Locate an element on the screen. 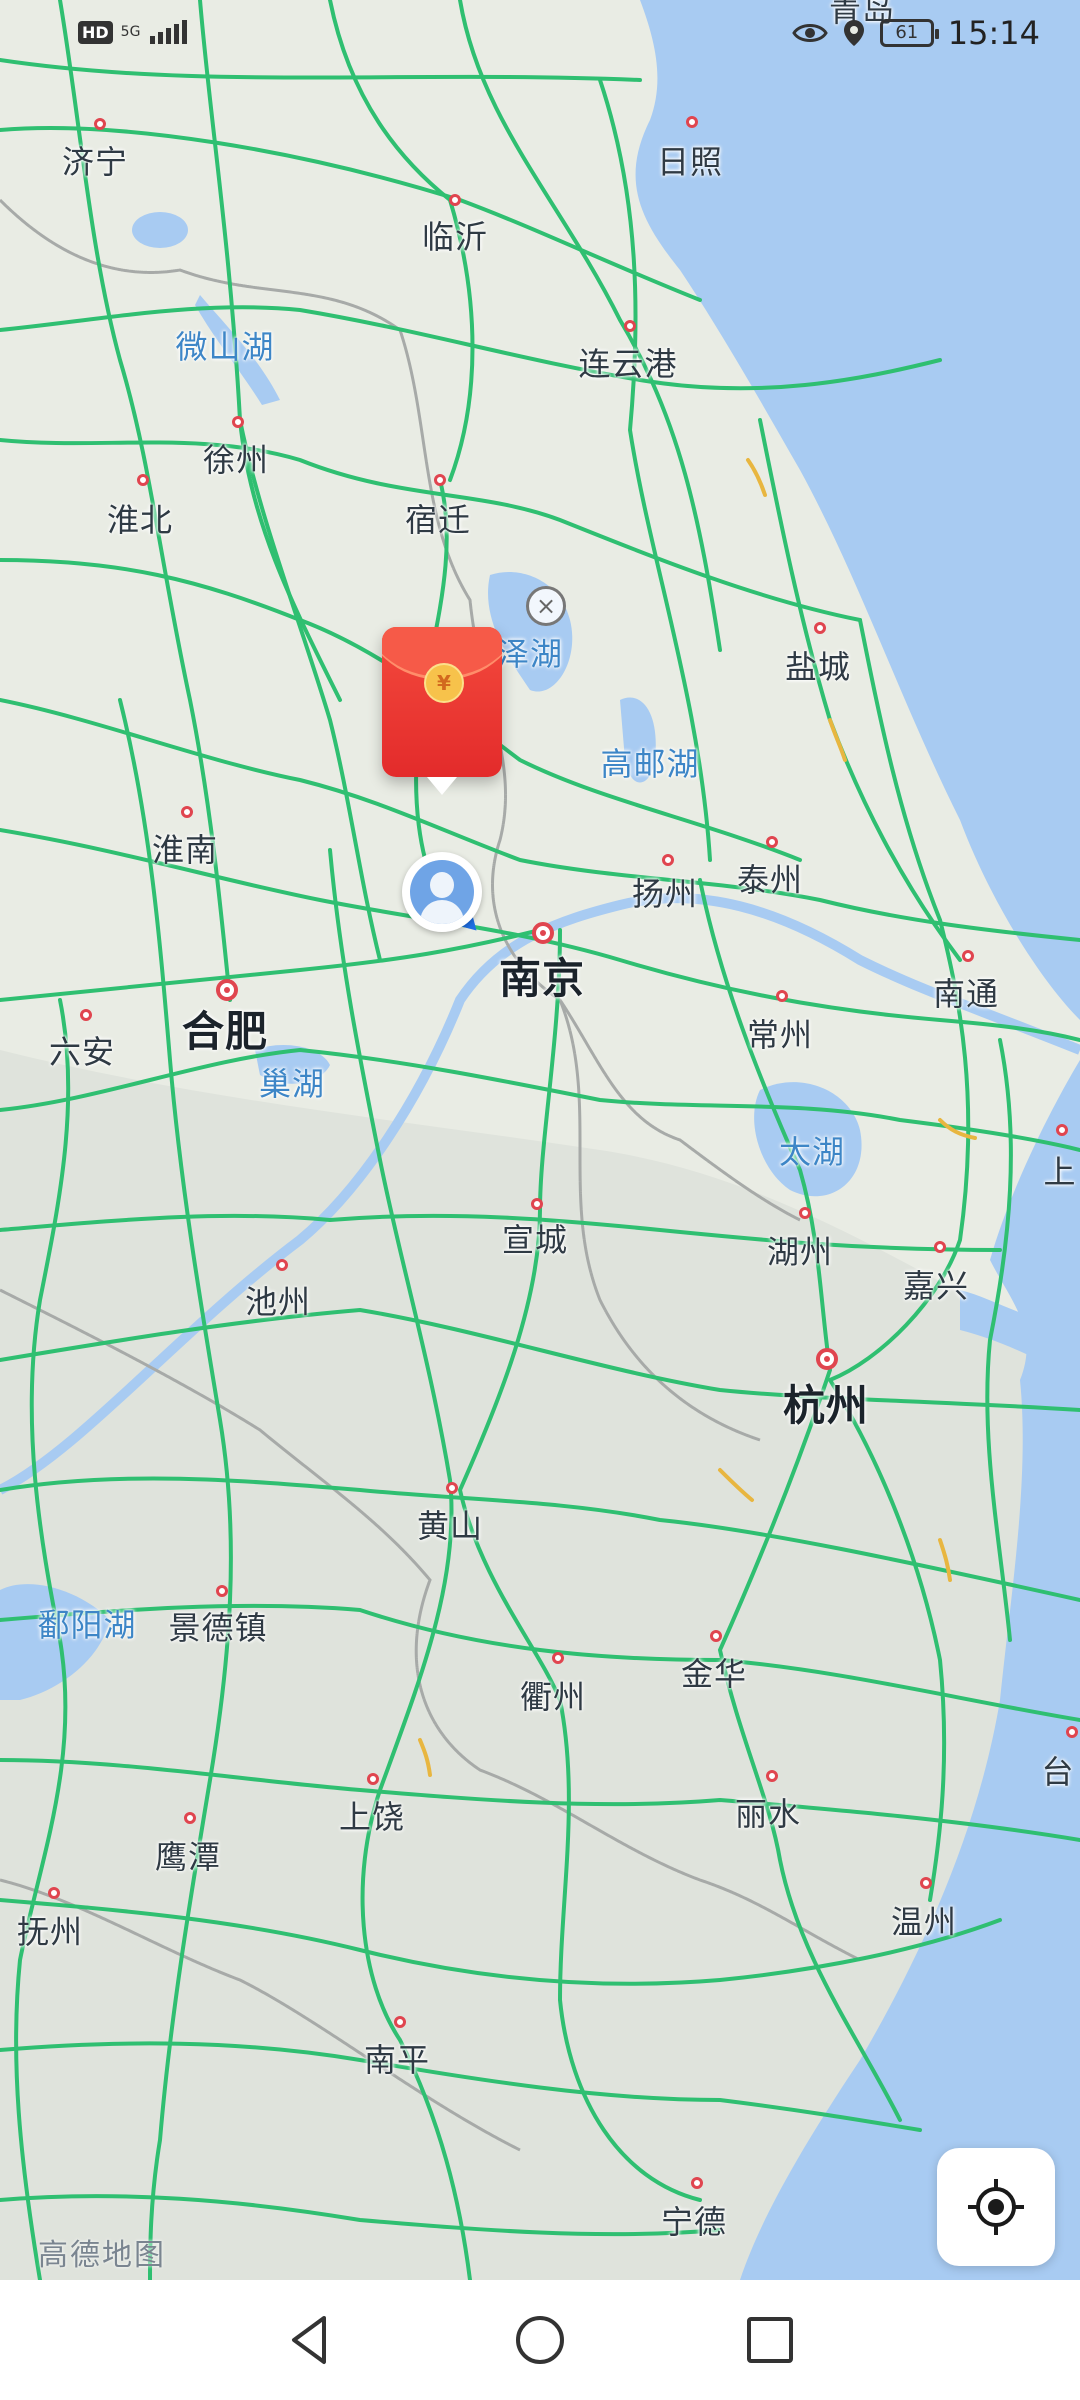 Image resolution: width=1080 pixels, height=2400 pixels. city-label: 金华 is located at coordinates (714, 1672).